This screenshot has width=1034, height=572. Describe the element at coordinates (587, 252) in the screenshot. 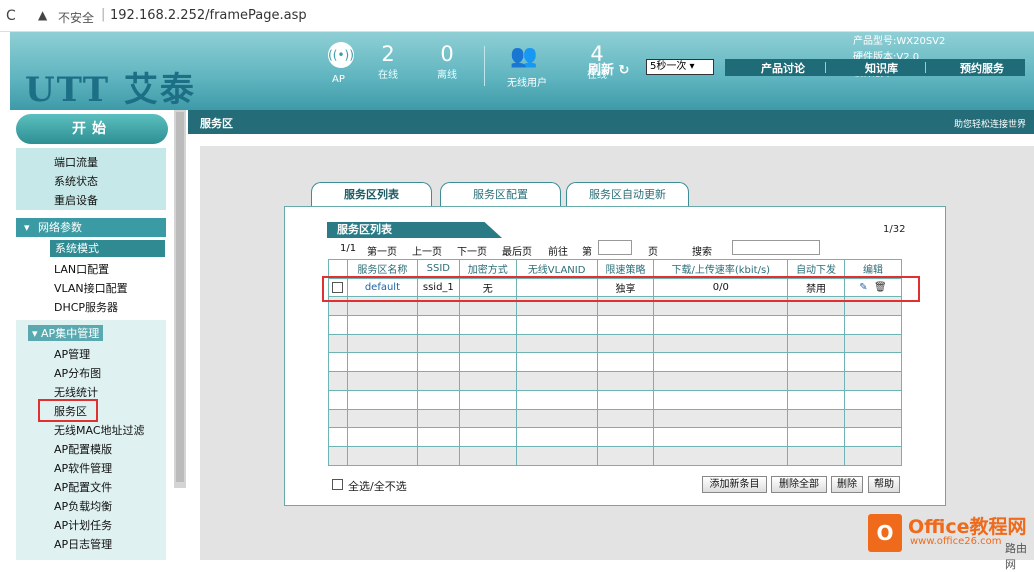

I see `pager-di: 第` at that location.